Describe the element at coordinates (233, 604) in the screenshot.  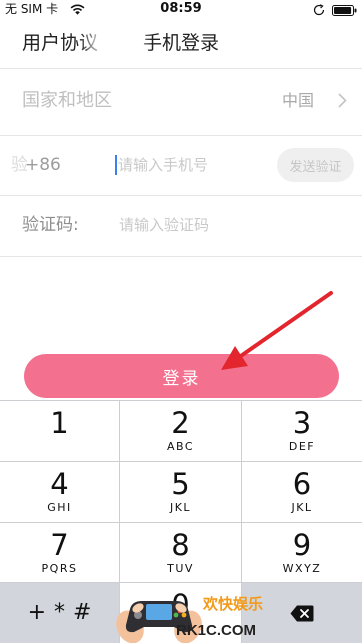
I see `watermark-brand: 欢快娱乐` at that location.